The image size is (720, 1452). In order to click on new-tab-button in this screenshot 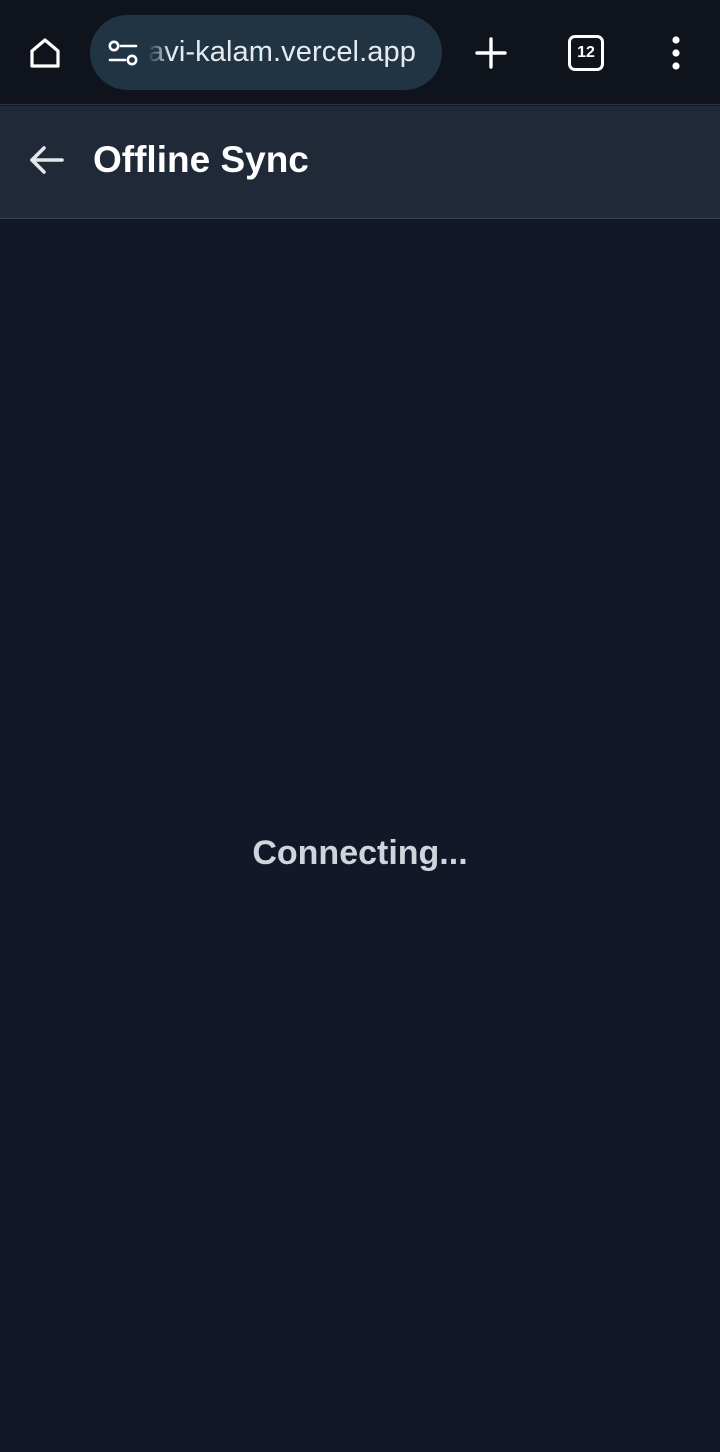, I will do `click(491, 53)`.